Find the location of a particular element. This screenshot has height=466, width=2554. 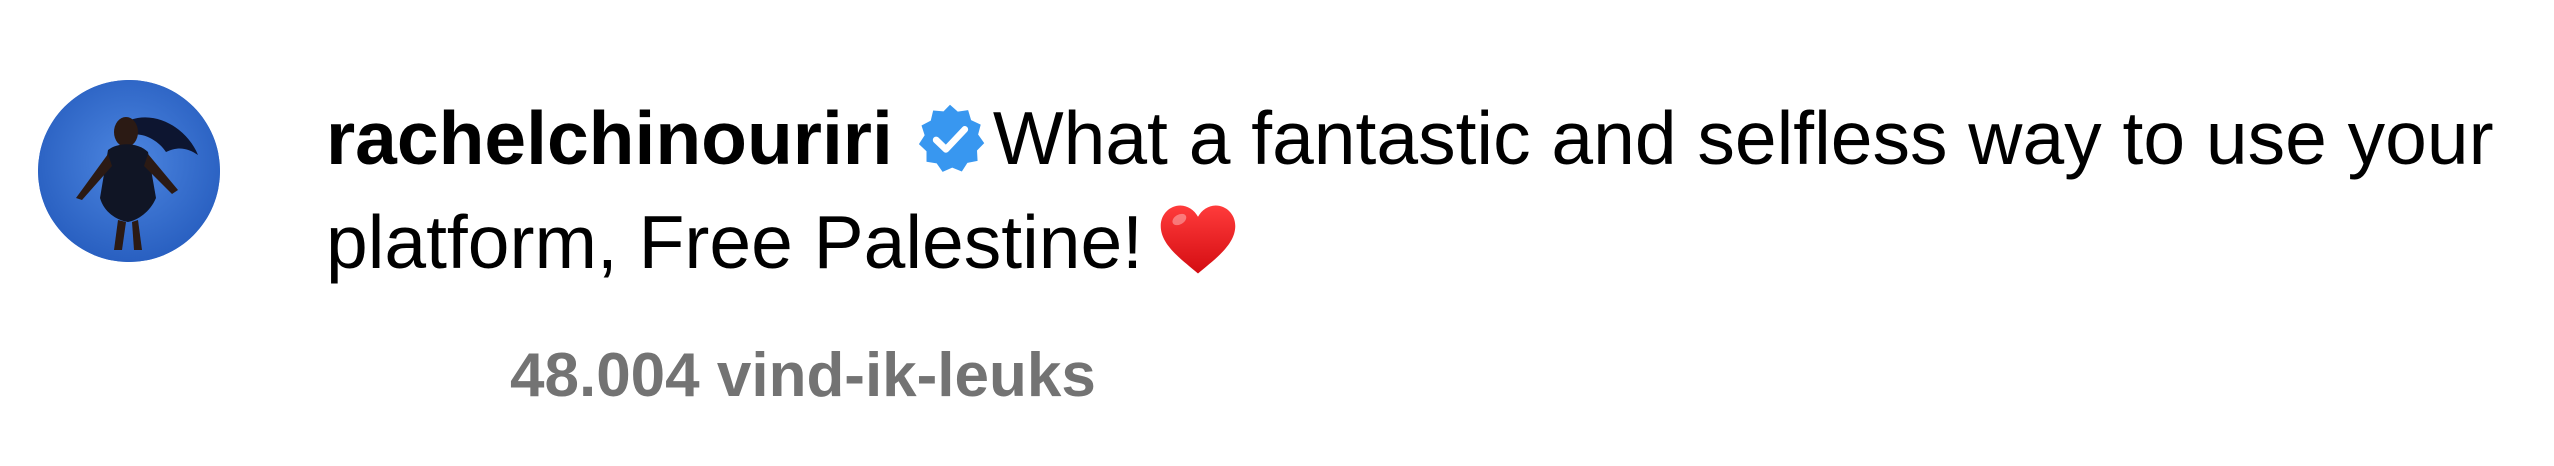

verified-badge-icon is located at coordinates (950, 139).